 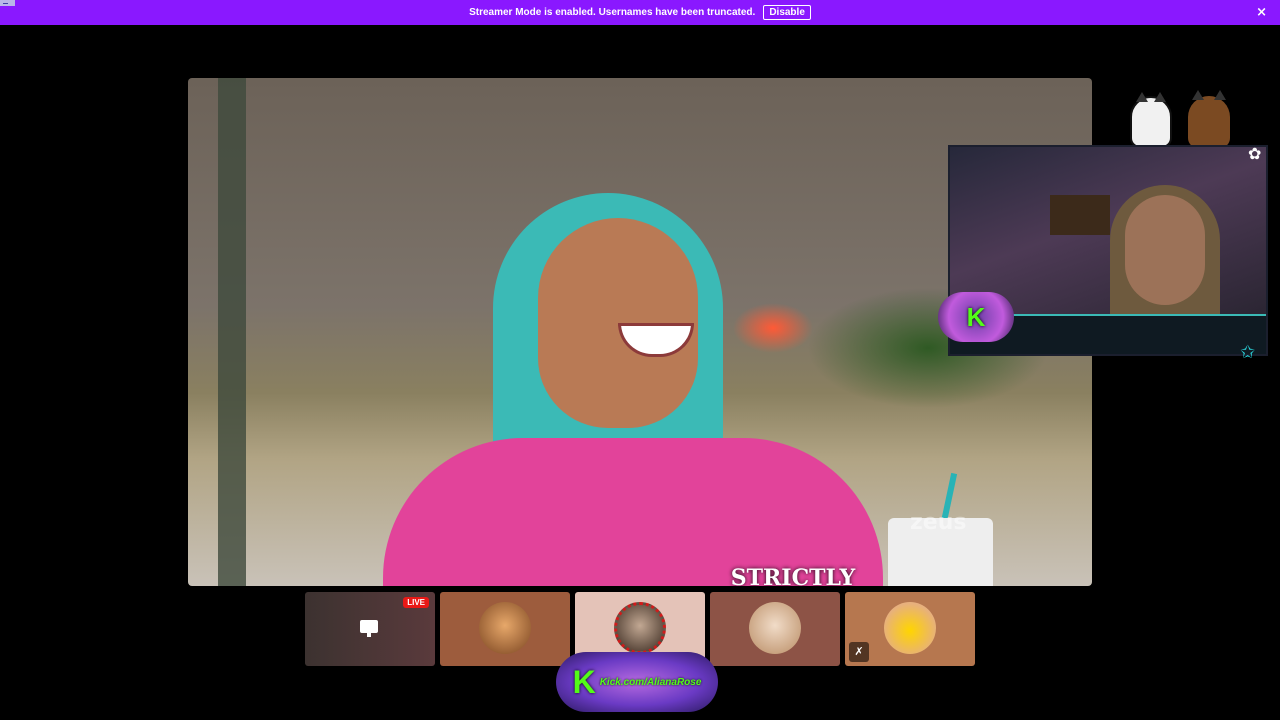 I want to click on star-icon: ✩, so click(x=1248, y=352).